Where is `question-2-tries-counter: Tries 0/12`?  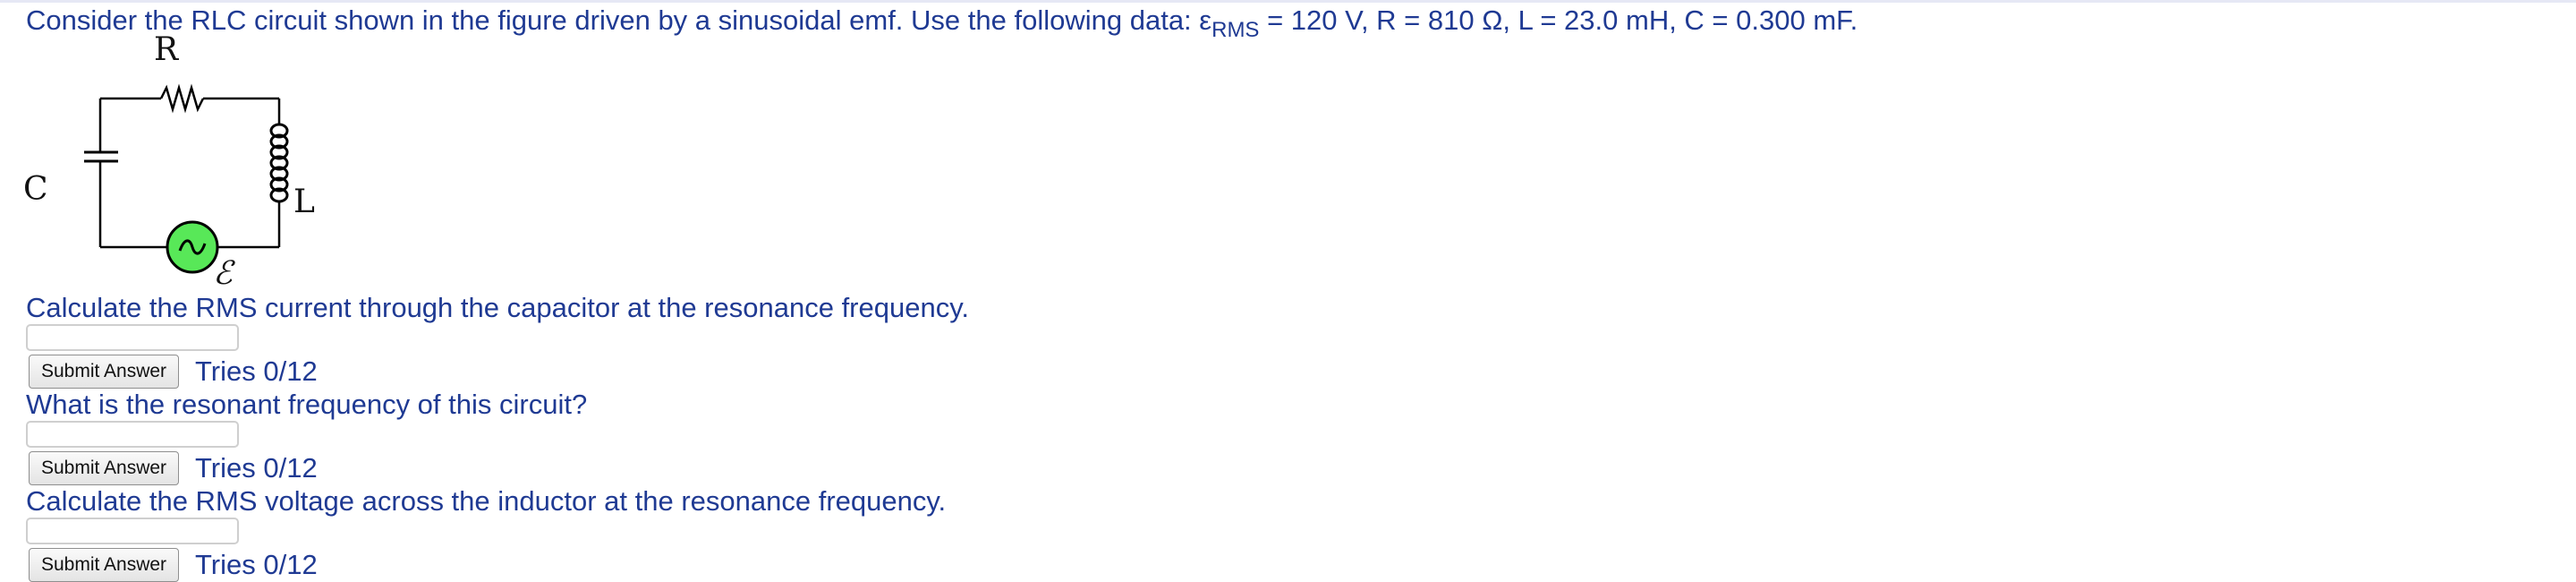
question-2-tries-counter: Tries 0/12 is located at coordinates (256, 468).